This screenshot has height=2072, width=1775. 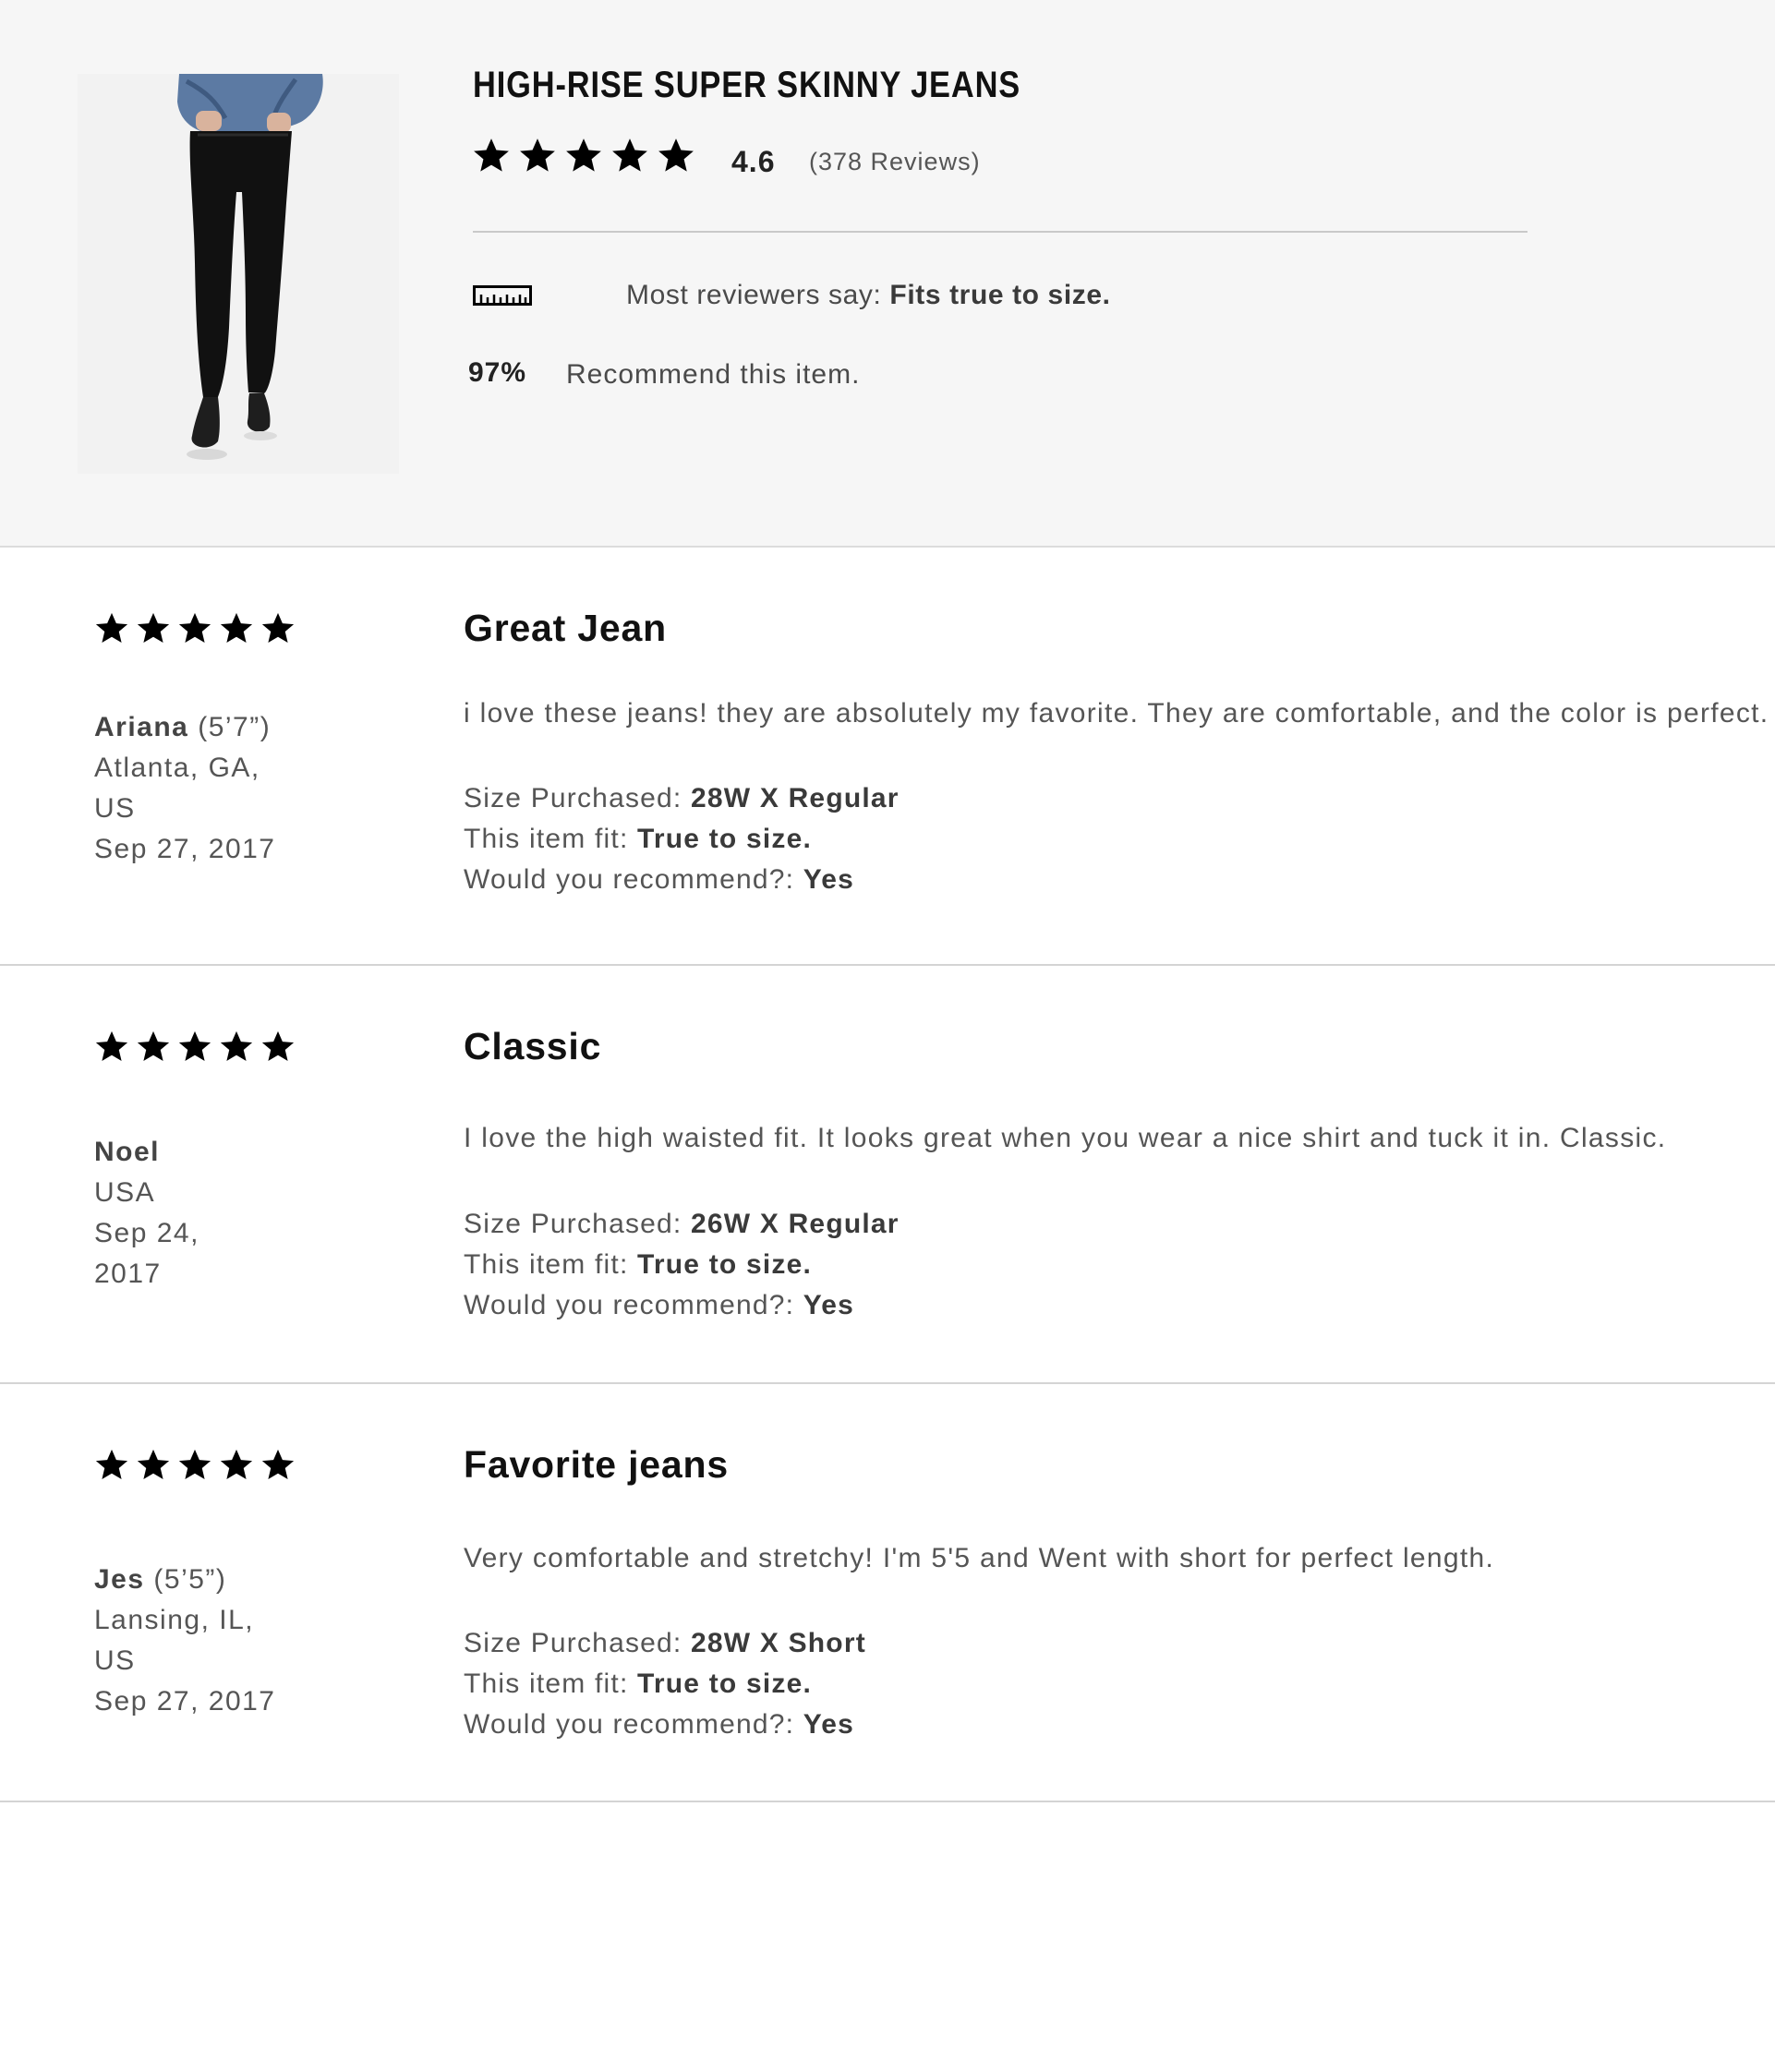 I want to click on review-title: Favorite jeans, so click(x=597, y=1464).